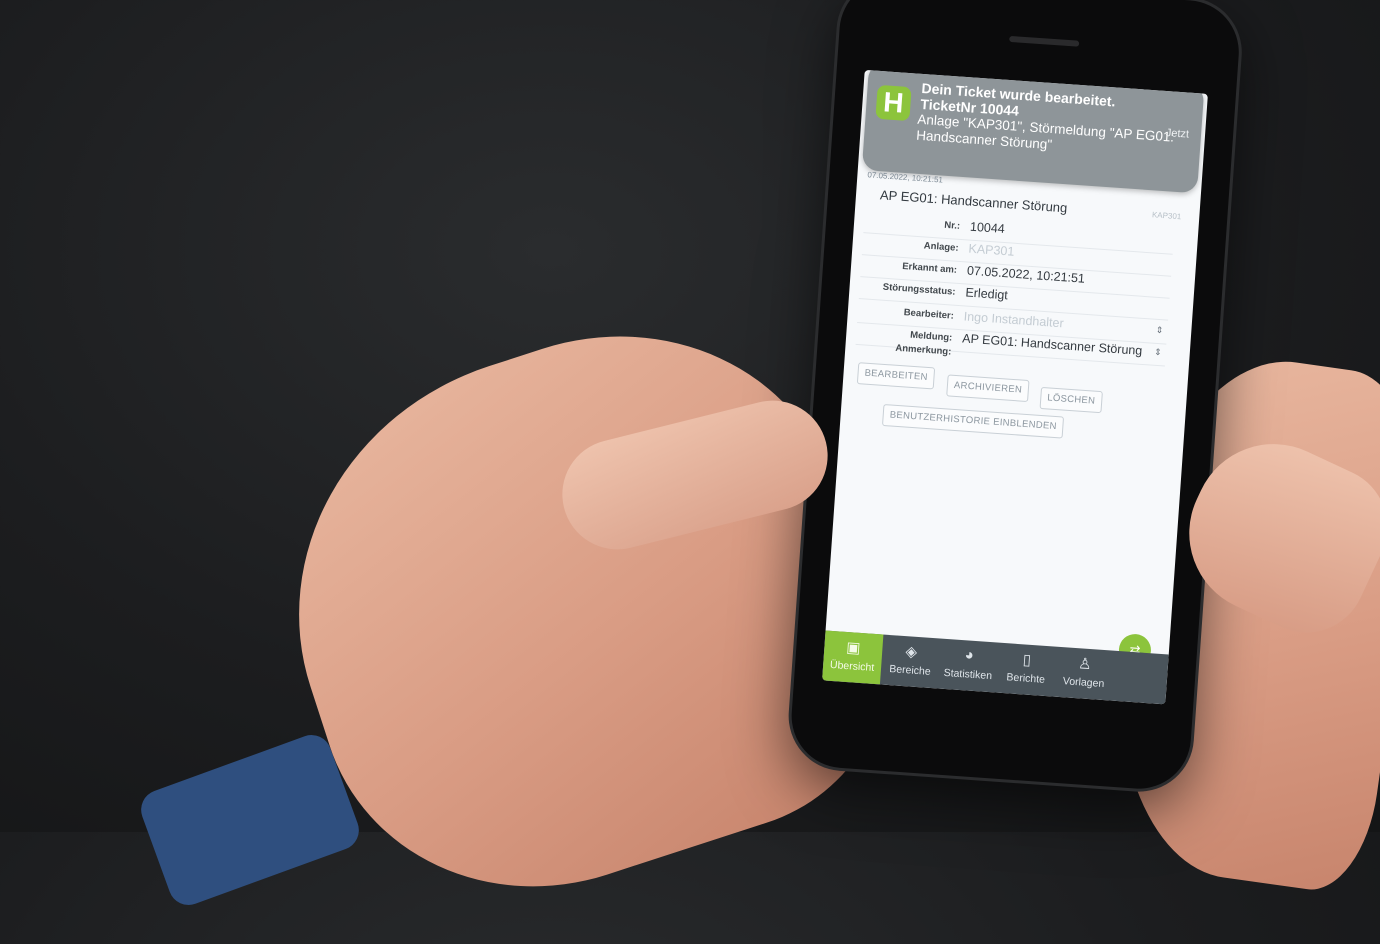  Describe the element at coordinates (1013, 319) in the screenshot. I see `bearbeiter-select: Ingo Instandhalter` at that location.